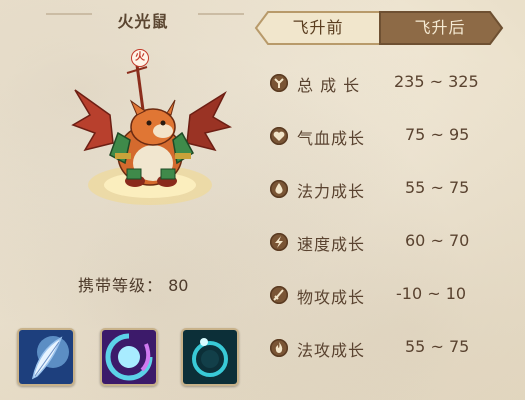 Image resolution: width=525 pixels, height=400 pixels. Describe the element at coordinates (210, 357) in the screenshot. I see `ring-skill-icon` at that location.